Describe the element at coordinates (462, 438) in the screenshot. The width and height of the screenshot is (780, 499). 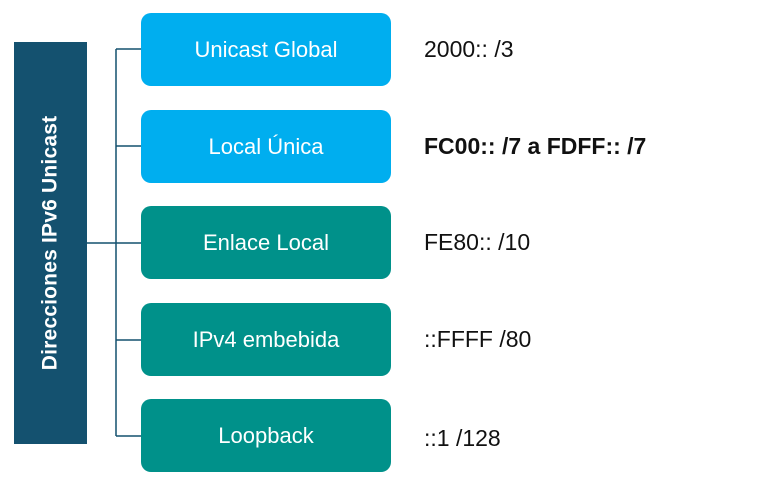
I see `value-loopback: ::1 /128` at that location.